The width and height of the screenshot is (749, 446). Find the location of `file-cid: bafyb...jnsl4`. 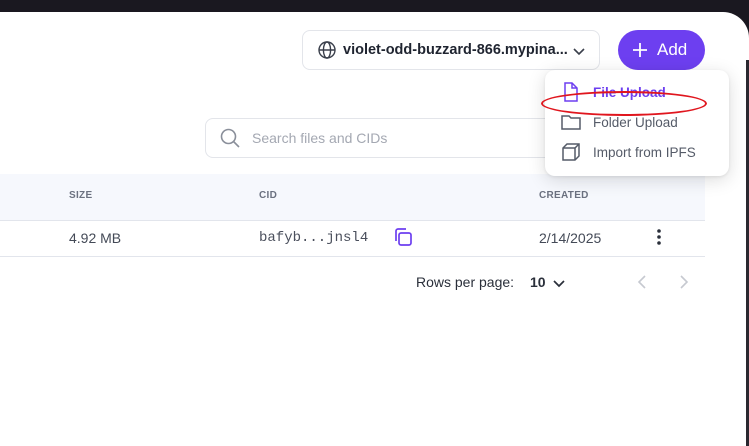

file-cid: bafyb...jnsl4 is located at coordinates (314, 238).